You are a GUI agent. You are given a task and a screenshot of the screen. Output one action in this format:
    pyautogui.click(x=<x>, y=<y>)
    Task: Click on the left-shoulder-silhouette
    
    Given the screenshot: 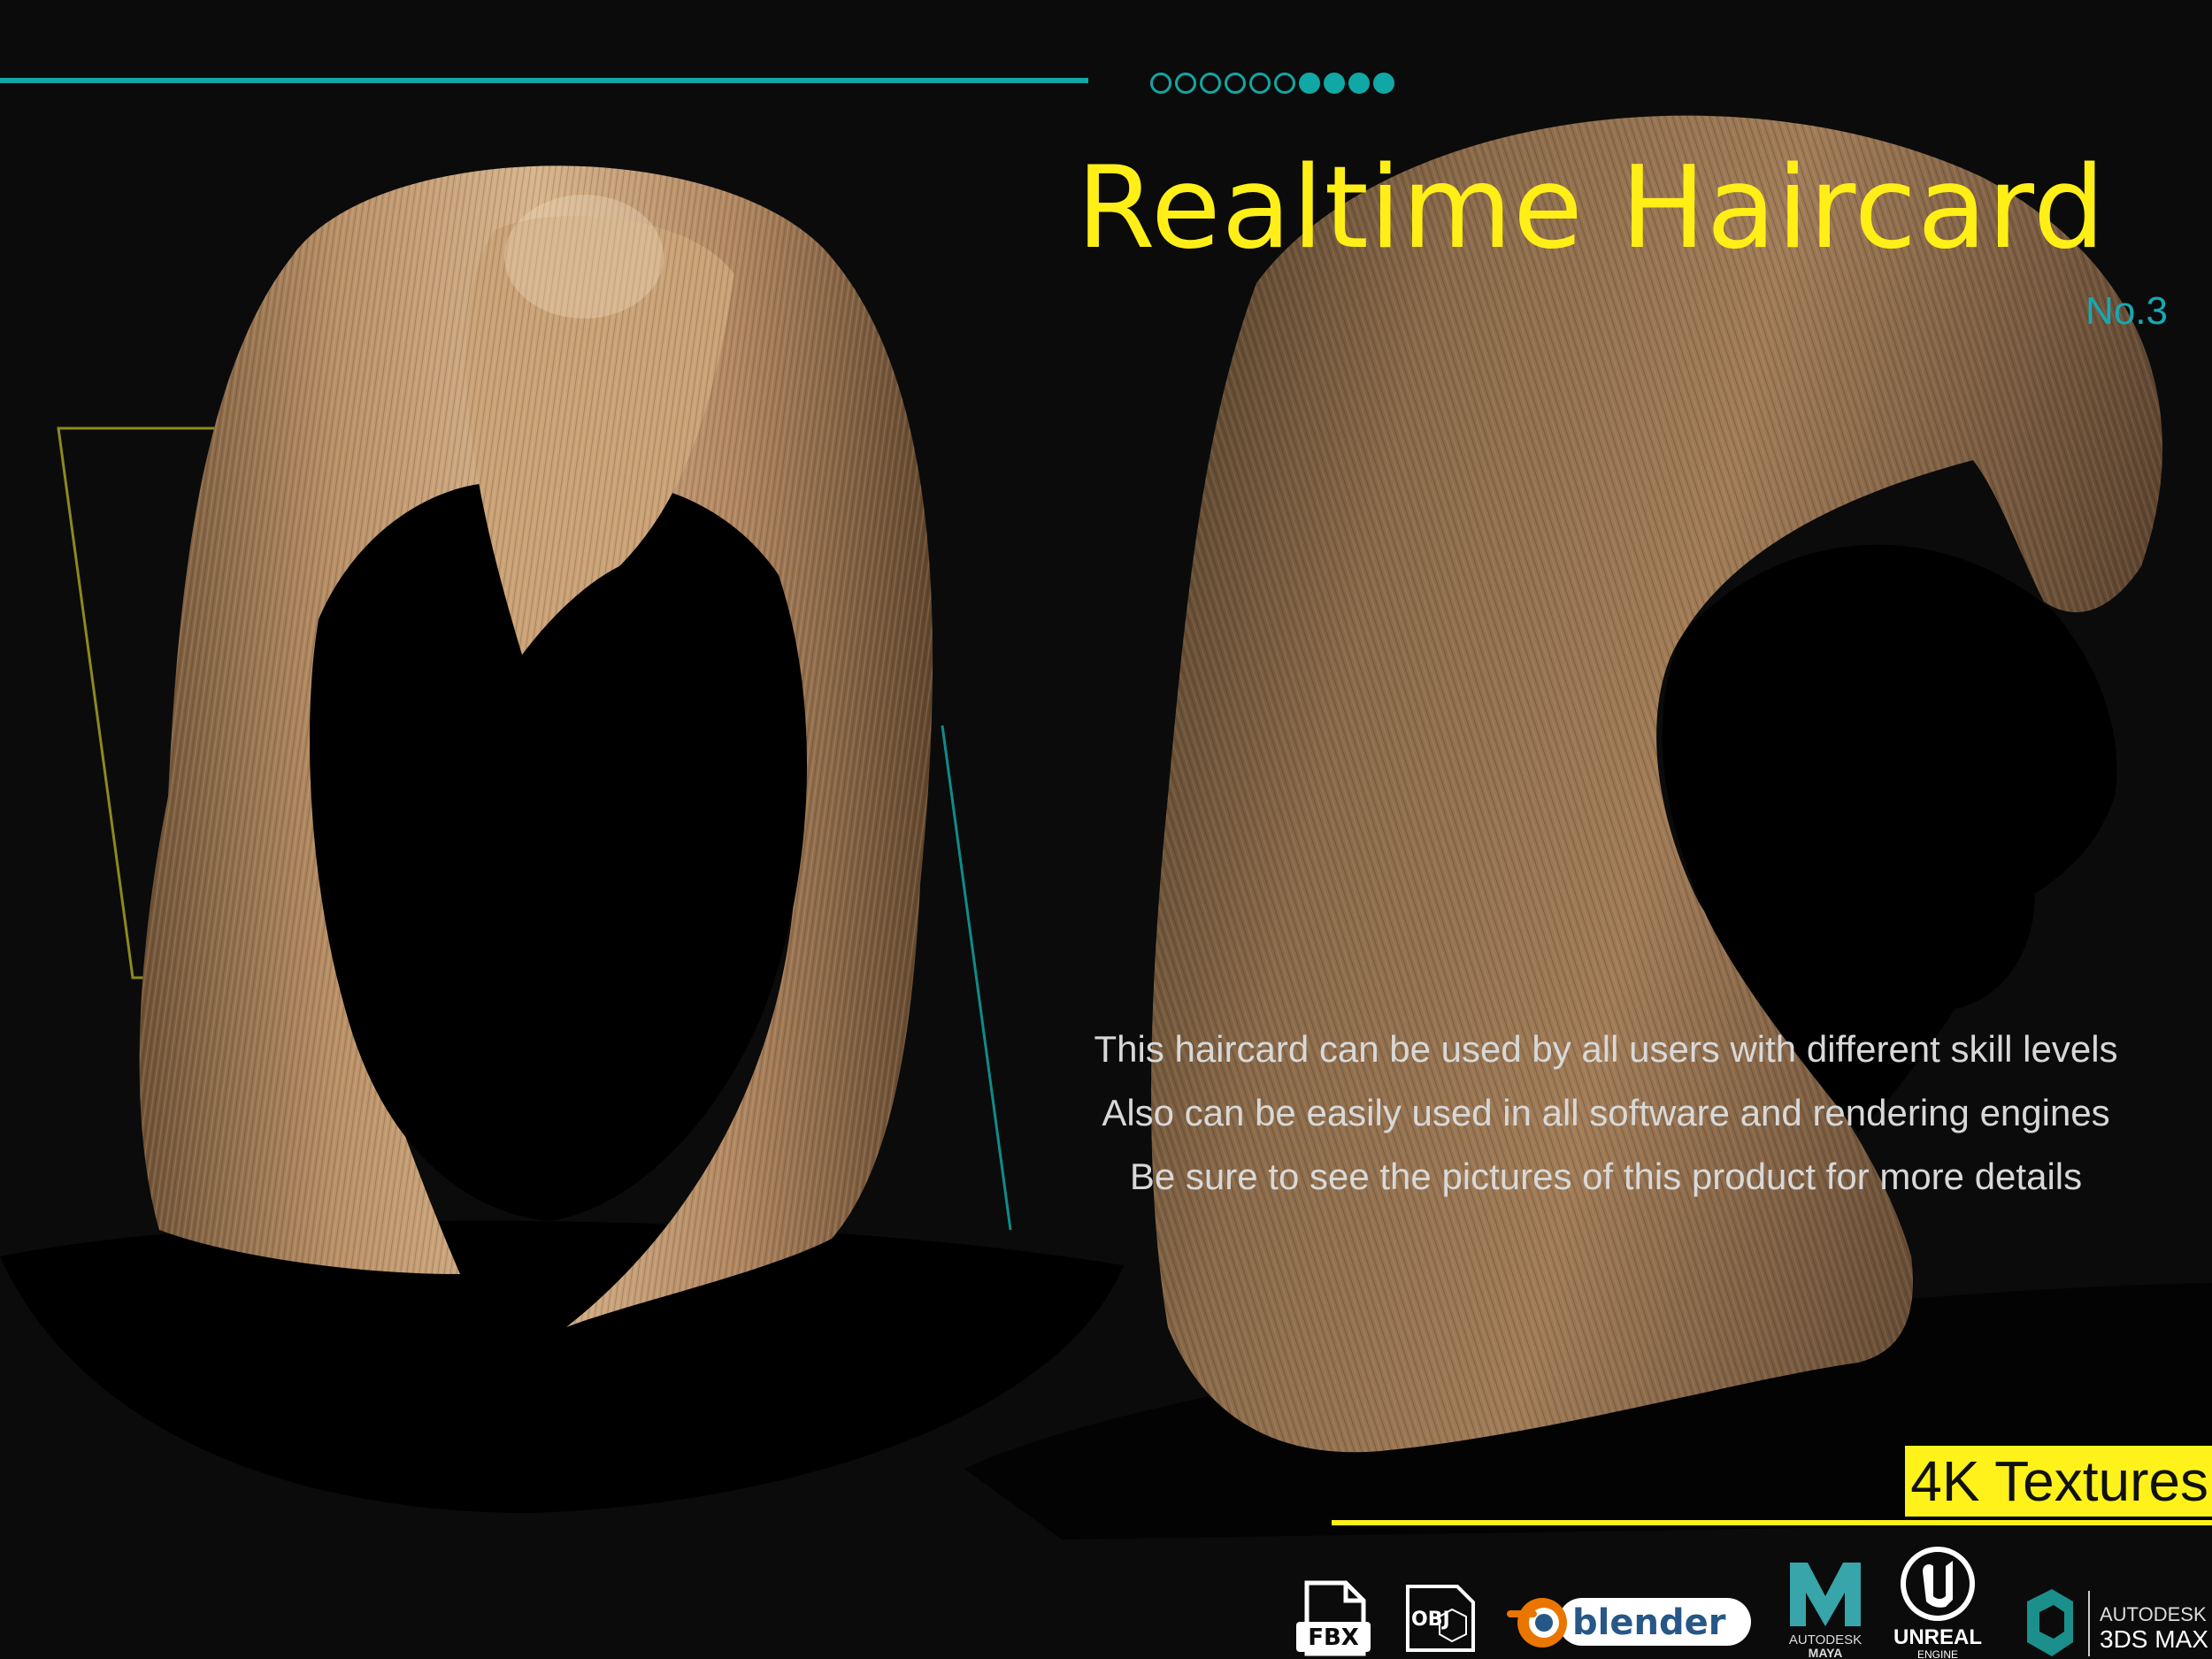 What is the action you would take?
    pyautogui.click(x=562, y=1367)
    